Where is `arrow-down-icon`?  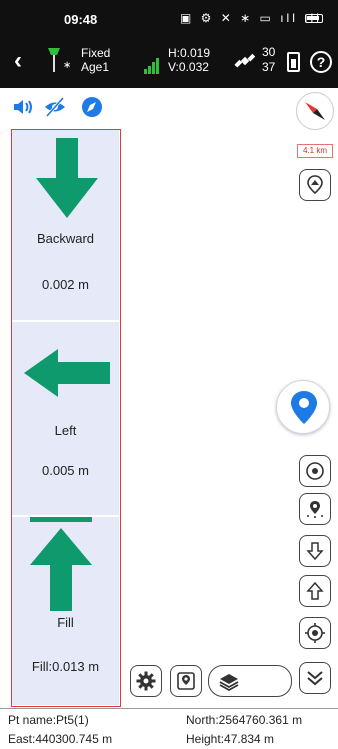 arrow-down-icon is located at coordinates (67, 178).